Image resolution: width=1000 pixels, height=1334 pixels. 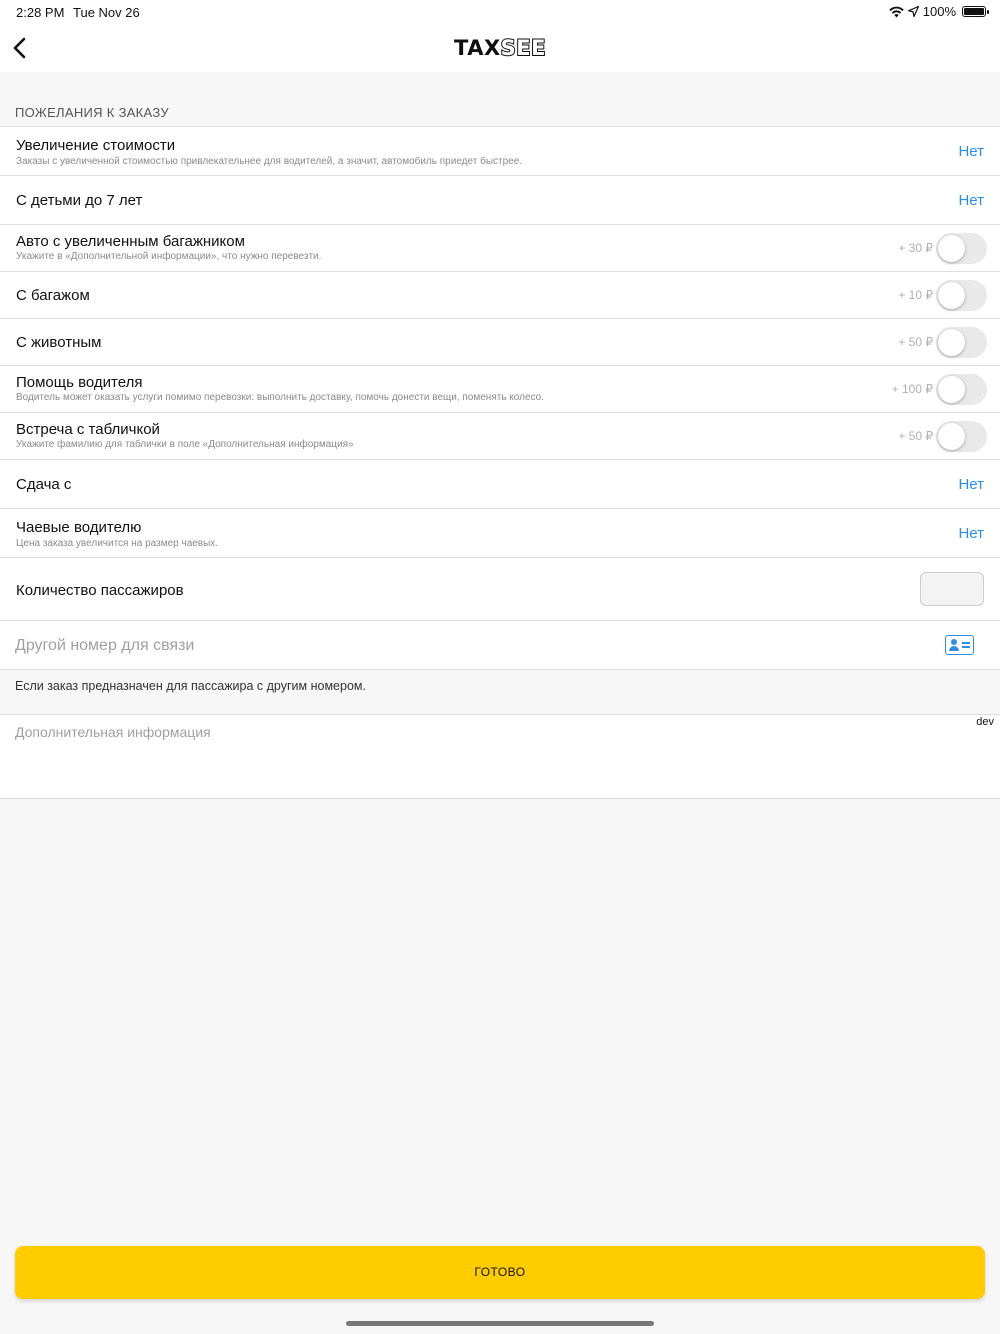 What do you see at coordinates (44, 484) in the screenshot?
I see `option-title: Сдача с` at bounding box center [44, 484].